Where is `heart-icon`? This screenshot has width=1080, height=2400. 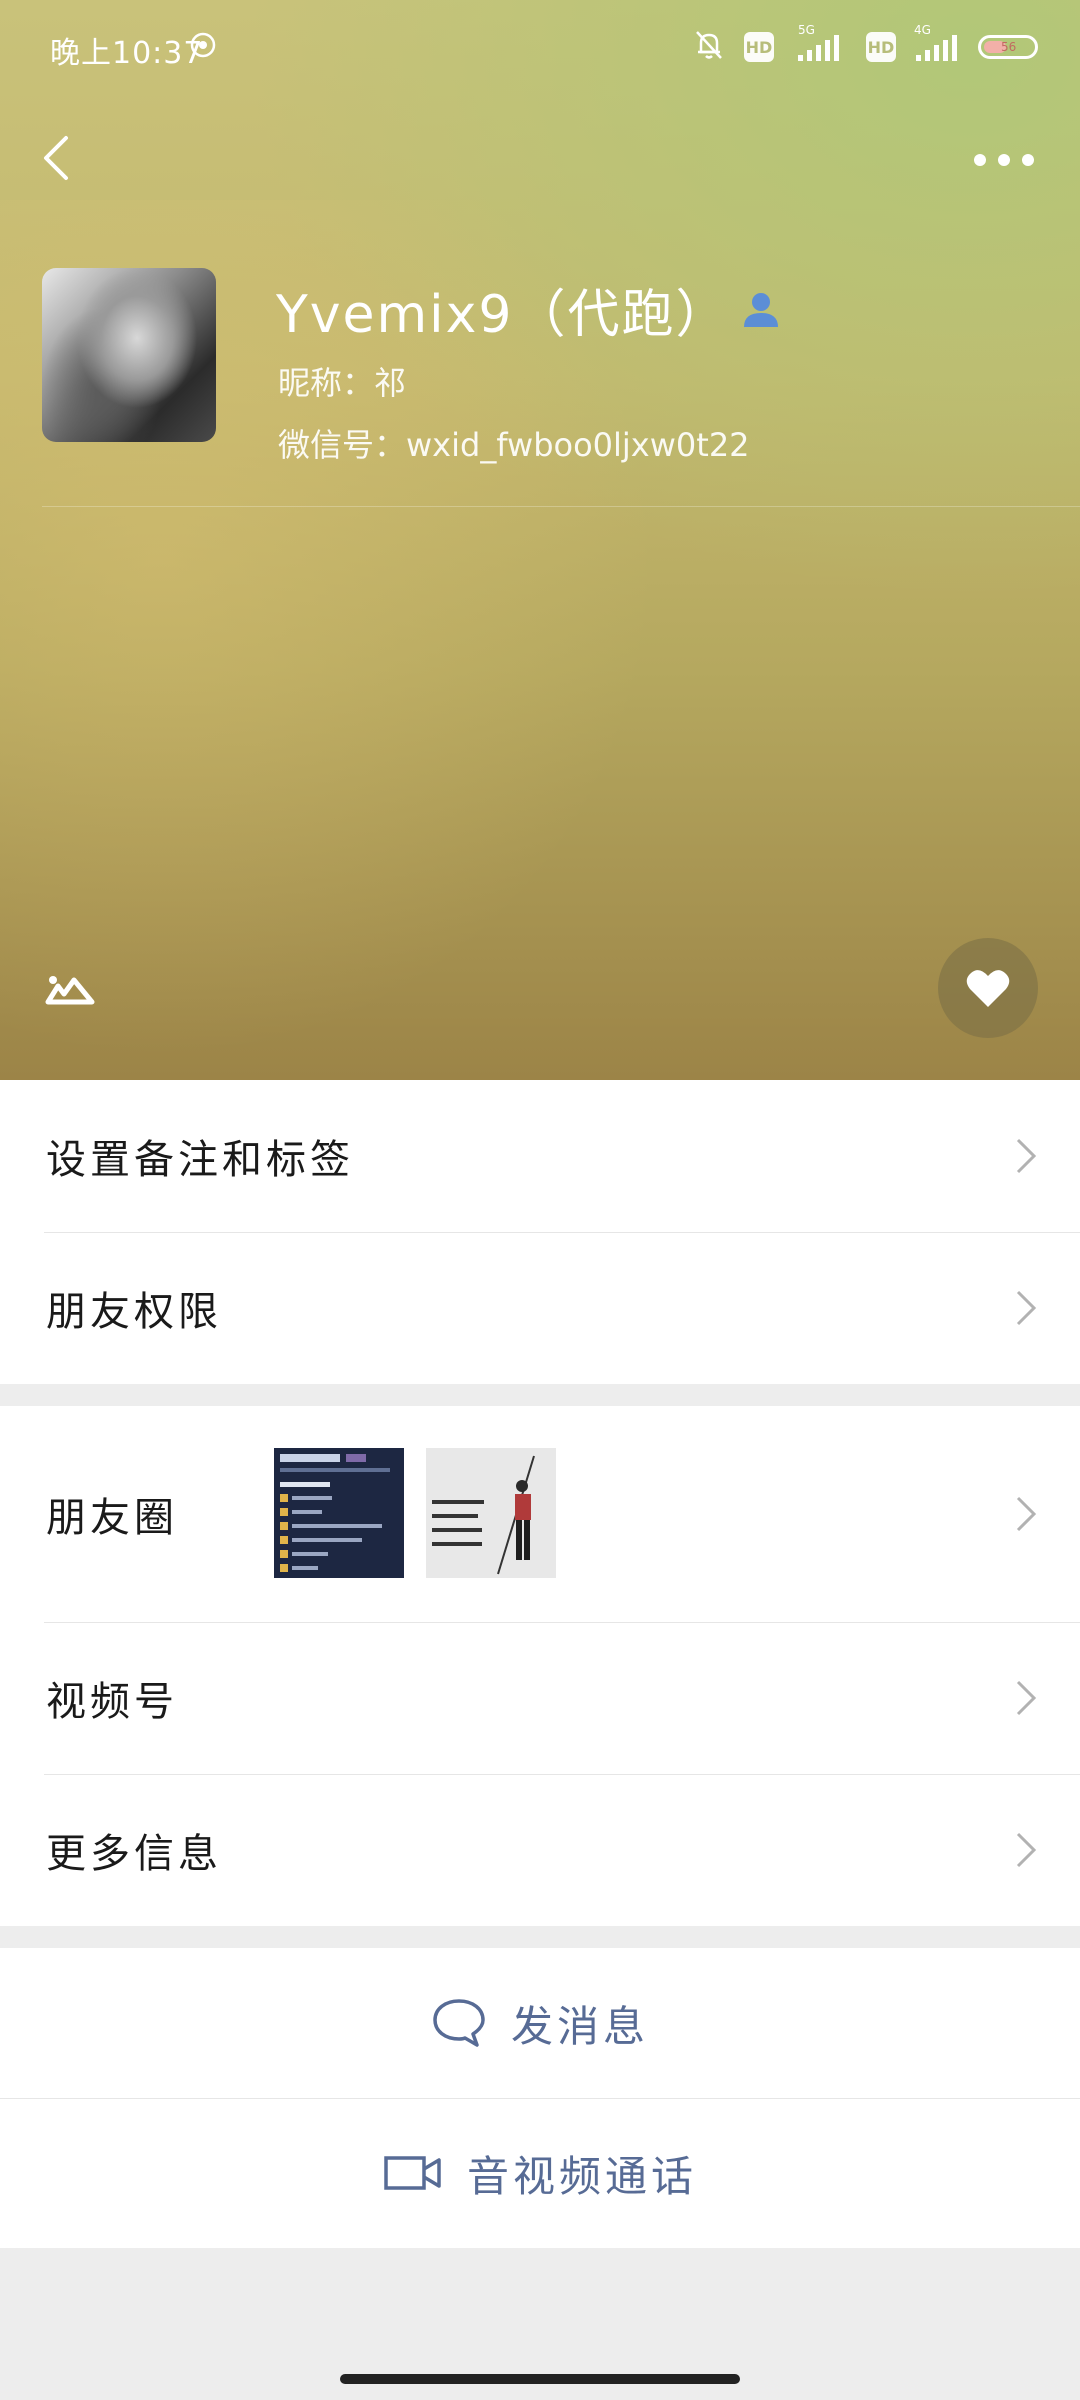 heart-icon is located at coordinates (988, 988).